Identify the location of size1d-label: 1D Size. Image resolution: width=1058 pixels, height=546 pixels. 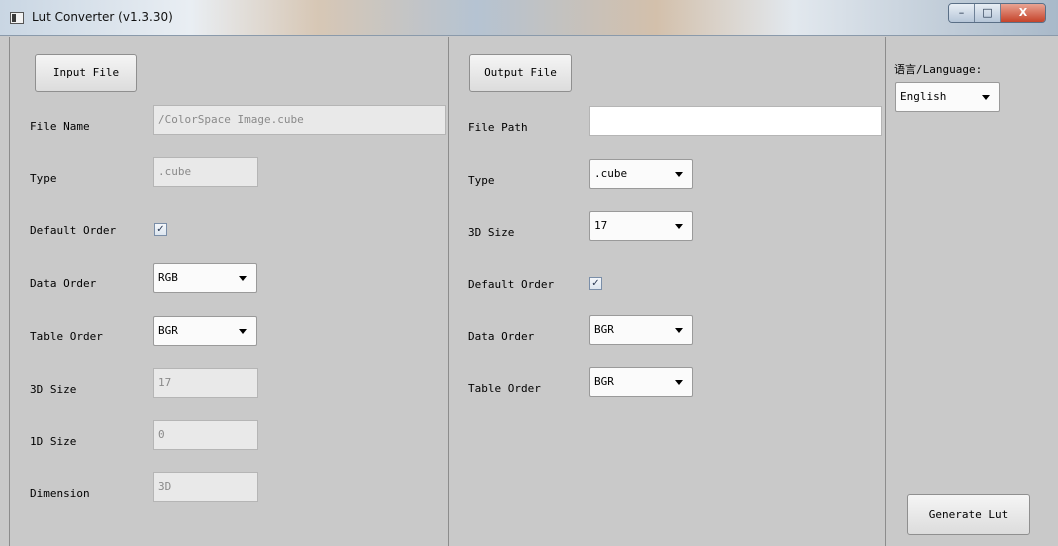
(53, 441).